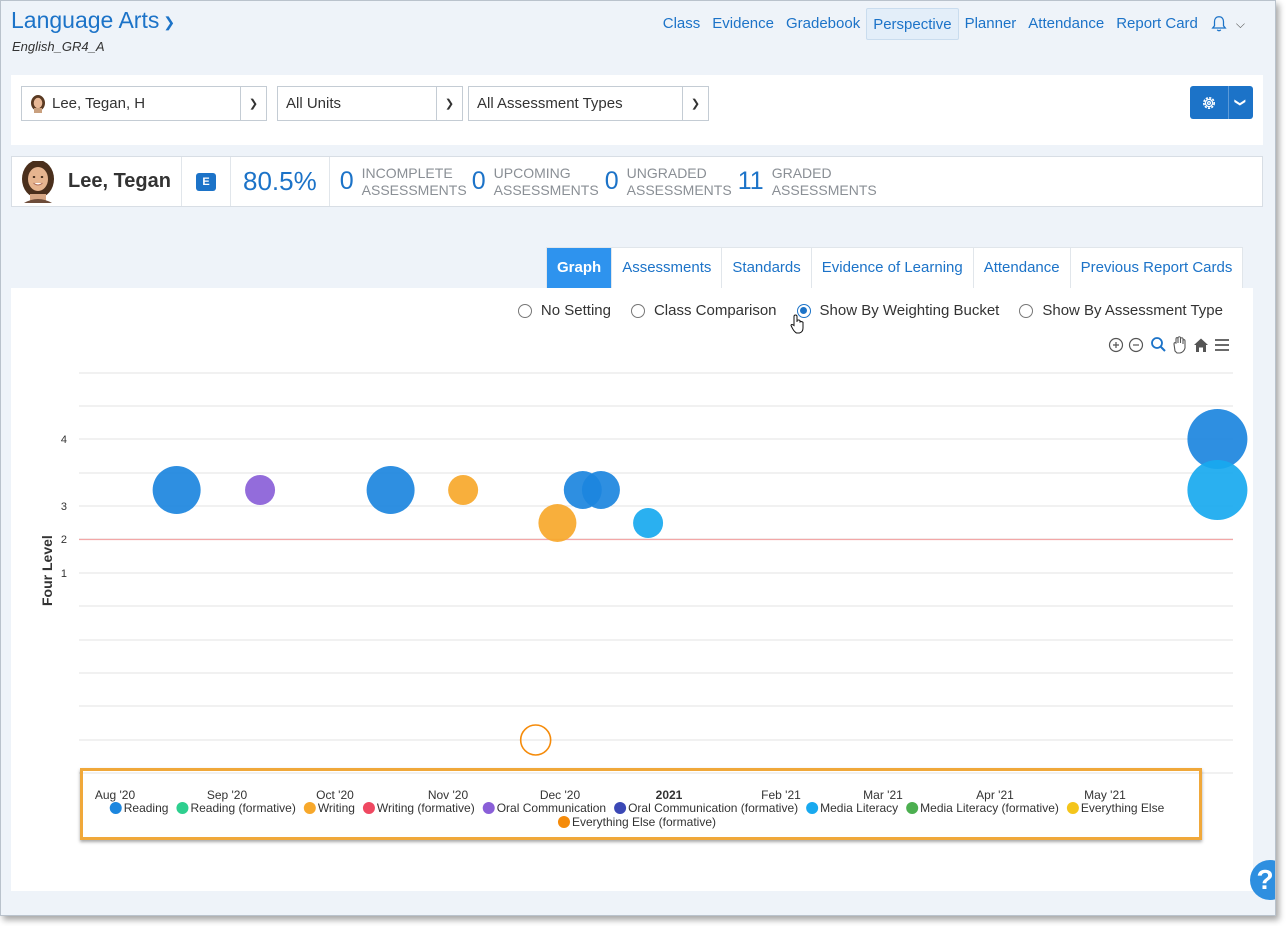 Image resolution: width=1286 pixels, height=926 pixels. What do you see at coordinates (119, 181) in the screenshot?
I see `student-name: Lee, Tegan` at bounding box center [119, 181].